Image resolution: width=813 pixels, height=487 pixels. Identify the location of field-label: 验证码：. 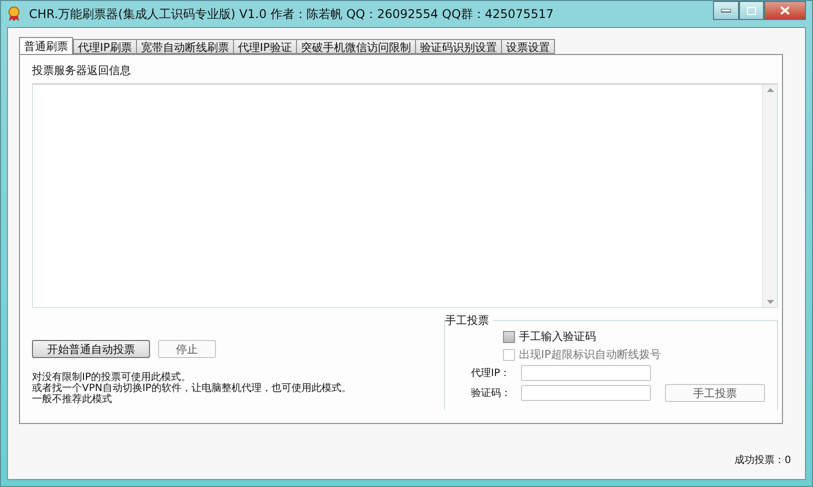
(491, 393).